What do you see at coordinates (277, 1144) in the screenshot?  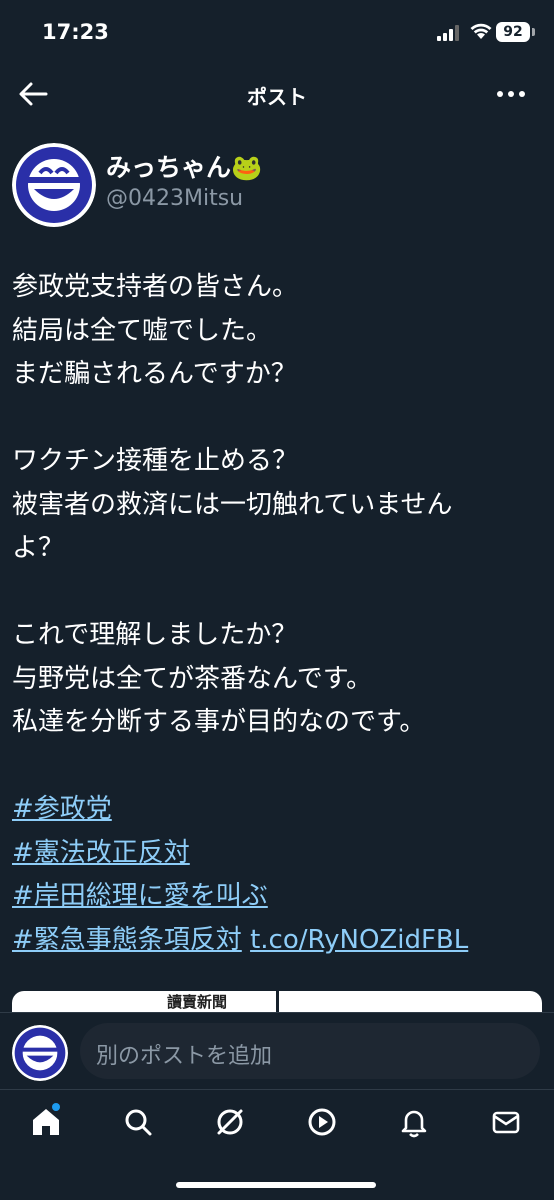 I see `bottom-tab-bar` at bounding box center [277, 1144].